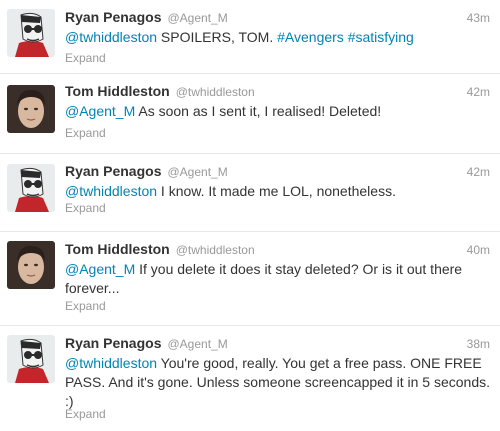 The height and width of the screenshot is (431, 500). I want to click on tweet-text-segment: SPOILERS, TOM., so click(217, 37).